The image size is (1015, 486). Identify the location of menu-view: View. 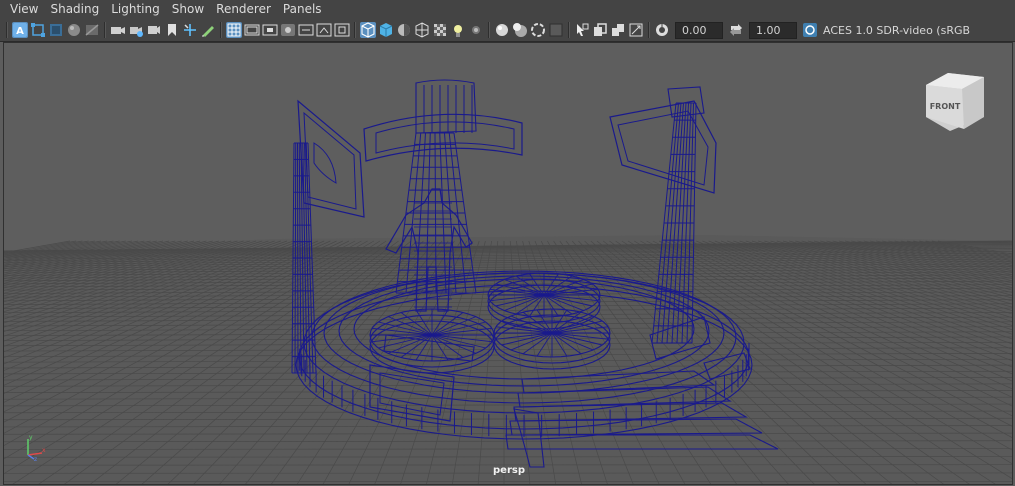
(22, 9).